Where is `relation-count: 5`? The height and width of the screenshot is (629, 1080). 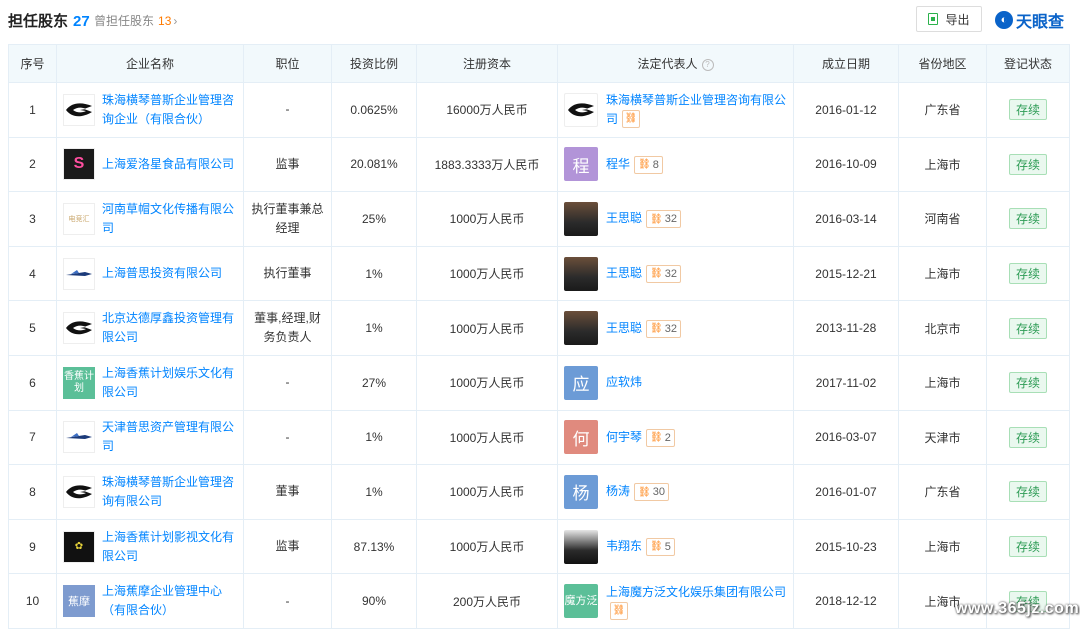 relation-count: 5 is located at coordinates (667, 546).